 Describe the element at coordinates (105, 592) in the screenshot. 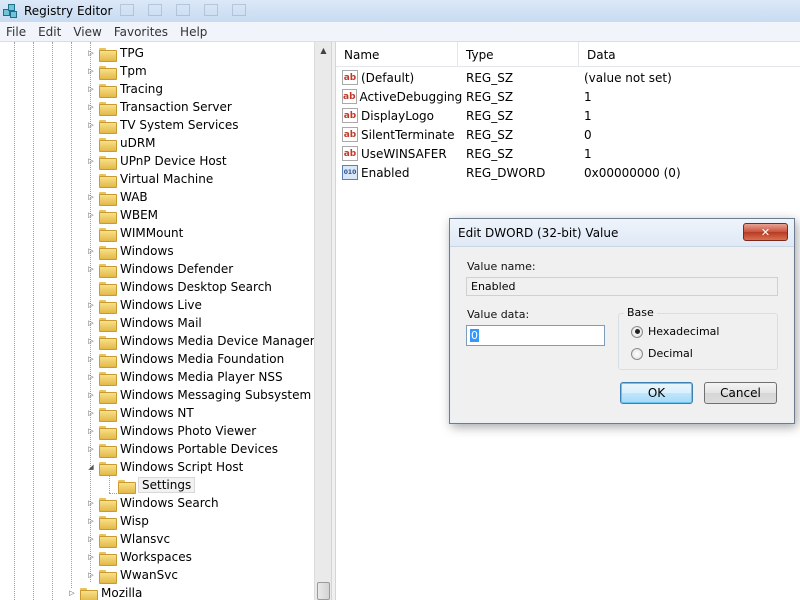

I see `tree-item: ▷ Mozilla` at that location.